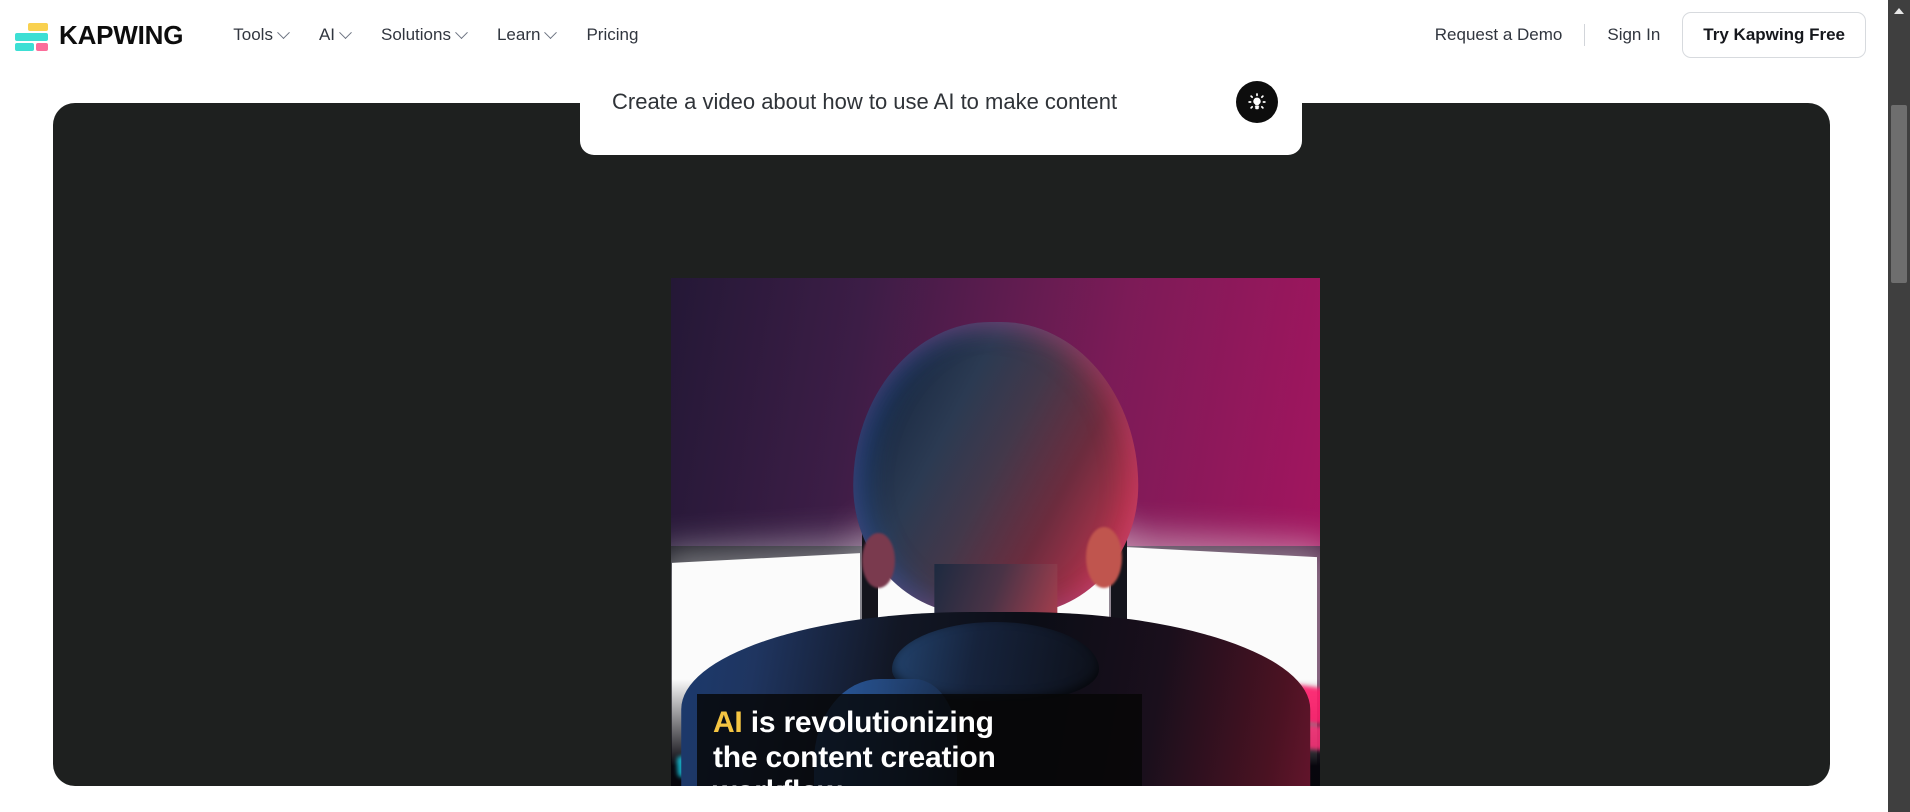 This screenshot has width=1910, height=812. I want to click on nav-item-tools: Tools, so click(261, 35).